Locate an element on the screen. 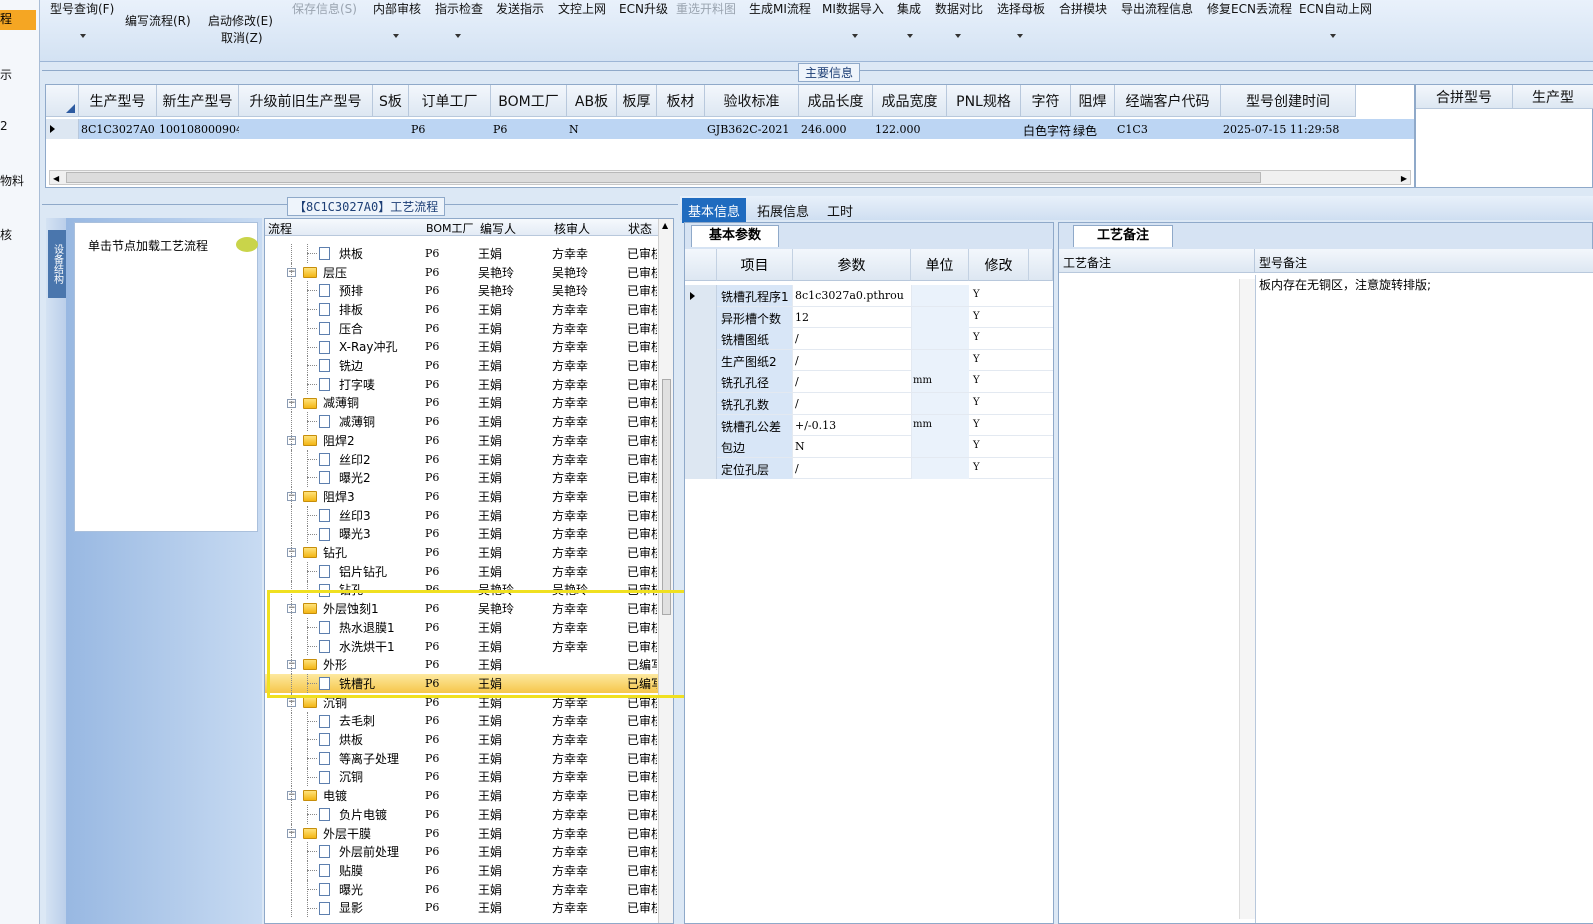 Image resolution: width=1593 pixels, height=924 pixels. param-row: 定位孔层 / Y is located at coordinates (869, 468).